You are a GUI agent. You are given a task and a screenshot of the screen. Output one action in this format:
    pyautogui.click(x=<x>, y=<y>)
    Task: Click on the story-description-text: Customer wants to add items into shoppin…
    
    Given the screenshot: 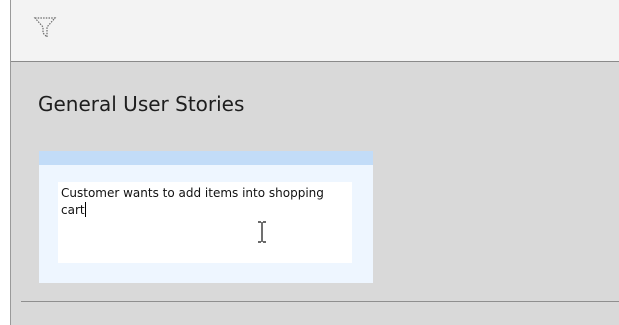 What is the action you would take?
    pyautogui.click(x=194, y=201)
    